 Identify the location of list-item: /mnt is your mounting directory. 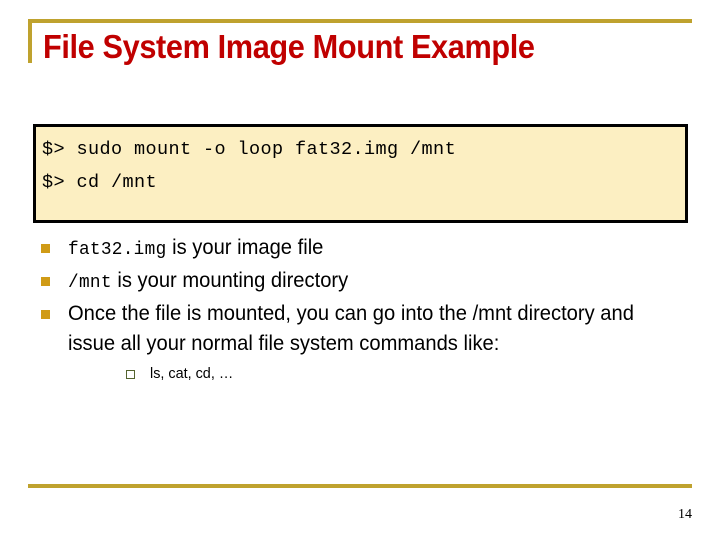
(361, 282).